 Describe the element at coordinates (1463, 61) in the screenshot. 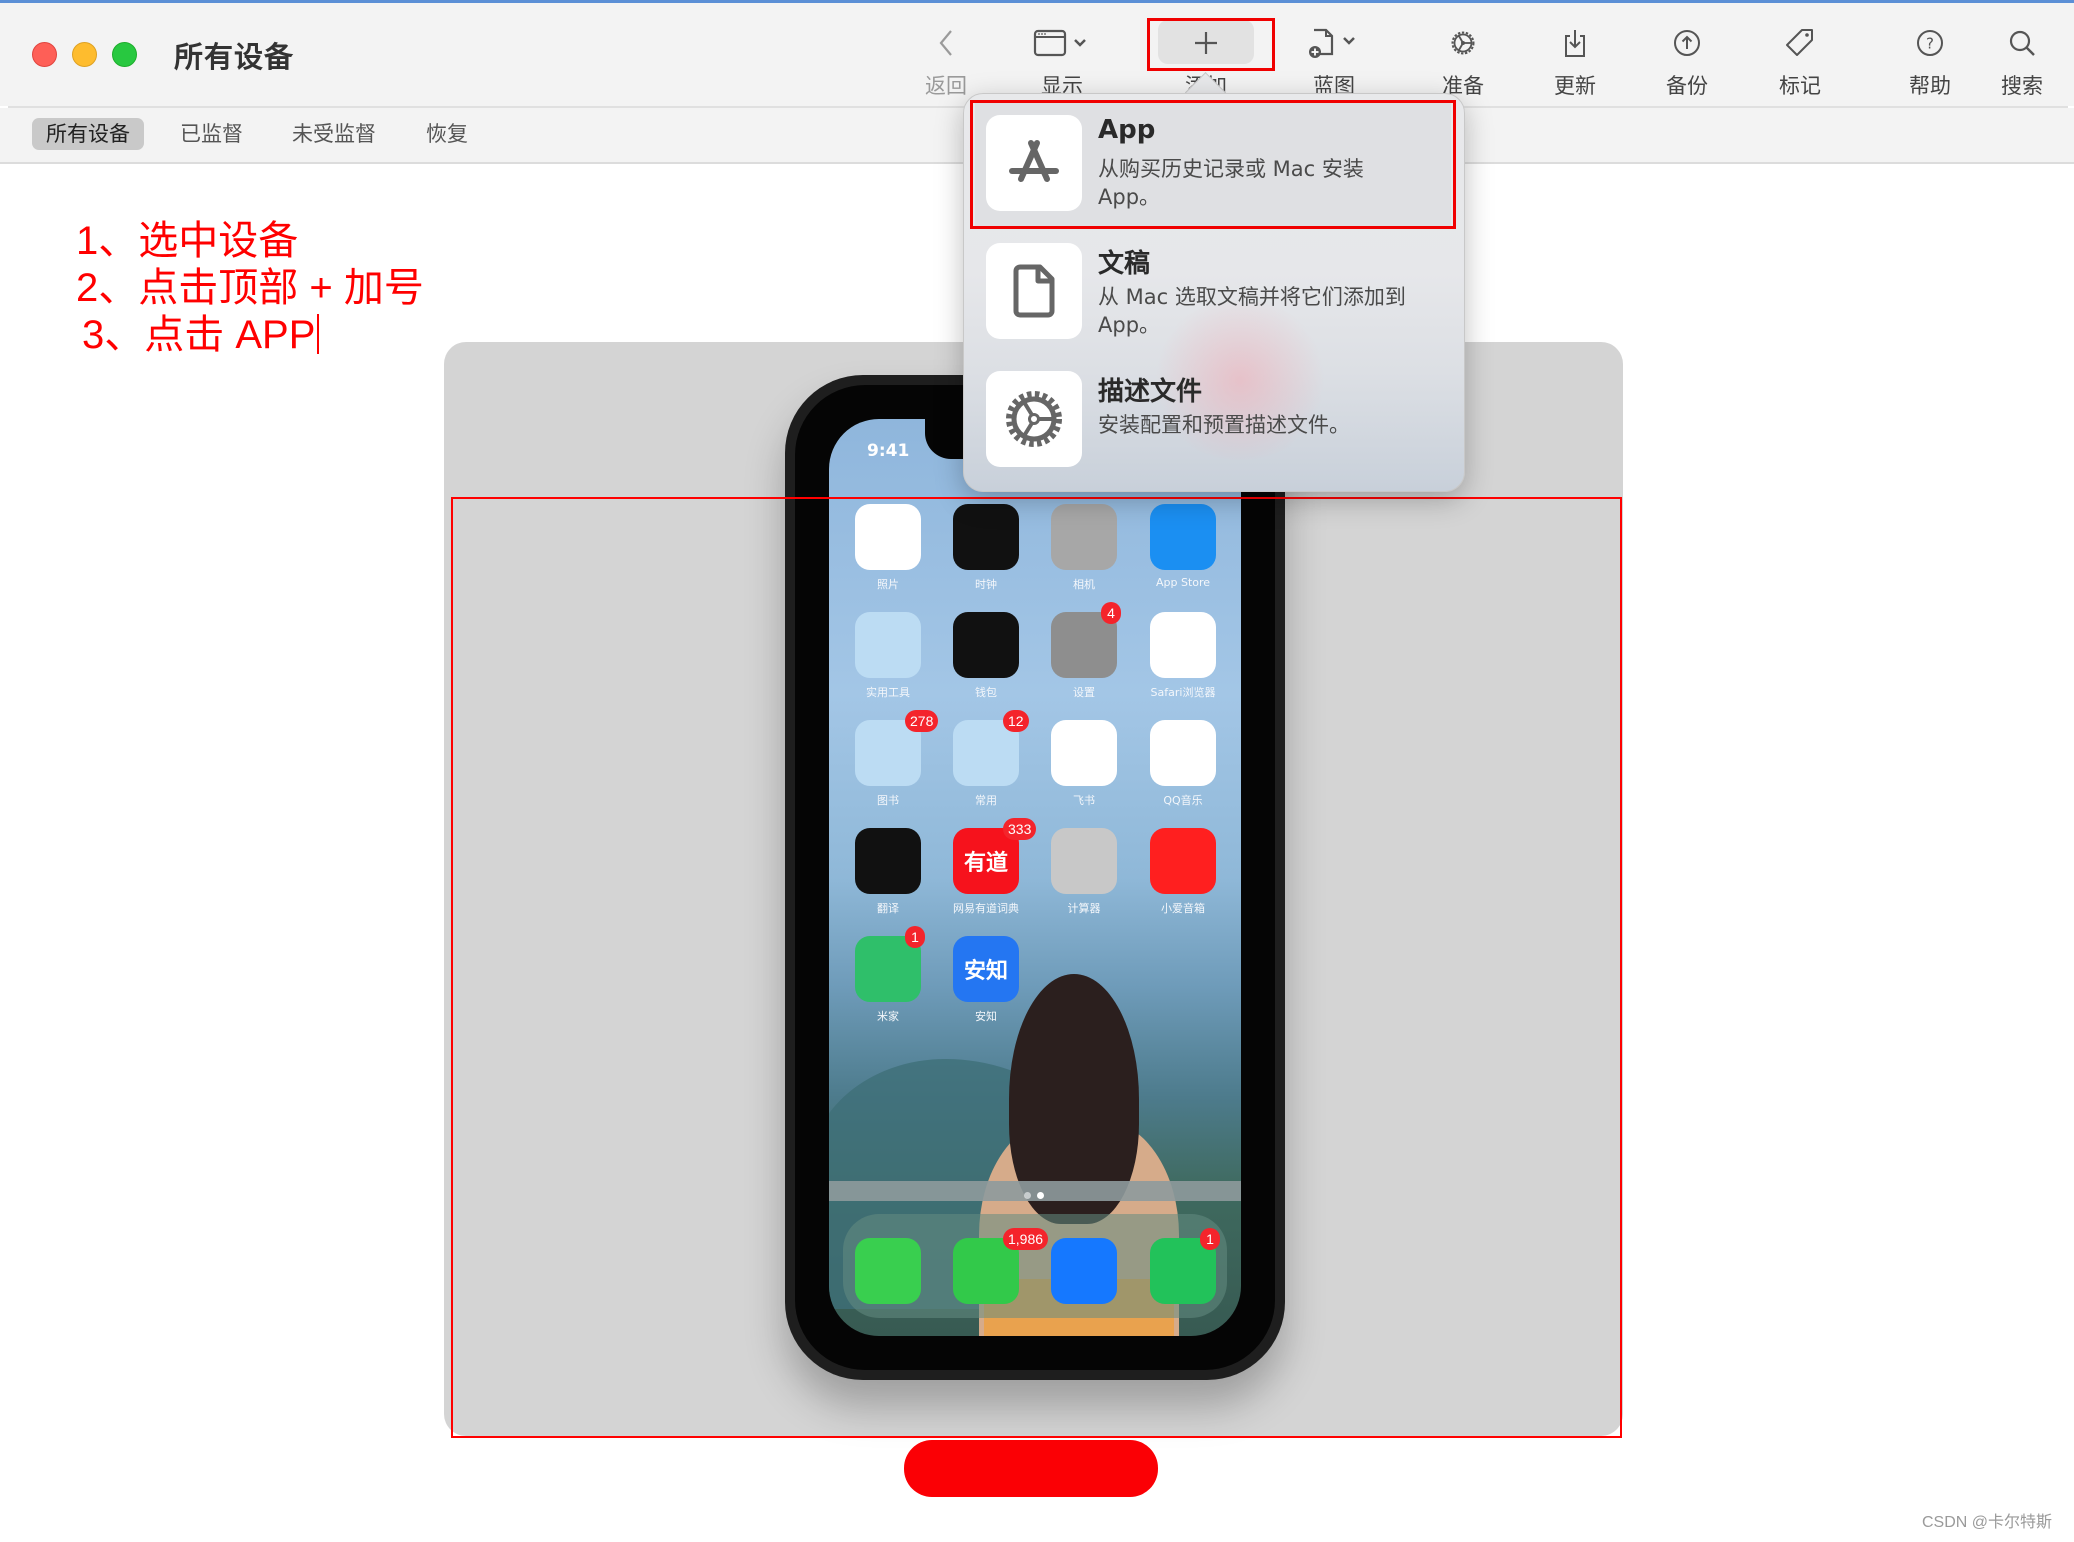

I see `prepare-button: 准备` at that location.